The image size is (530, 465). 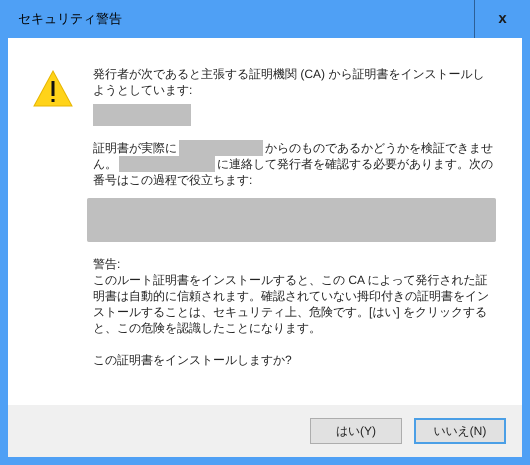 I want to click on verify-text: 番号はこの過程で役立ちます:, so click(x=172, y=180).